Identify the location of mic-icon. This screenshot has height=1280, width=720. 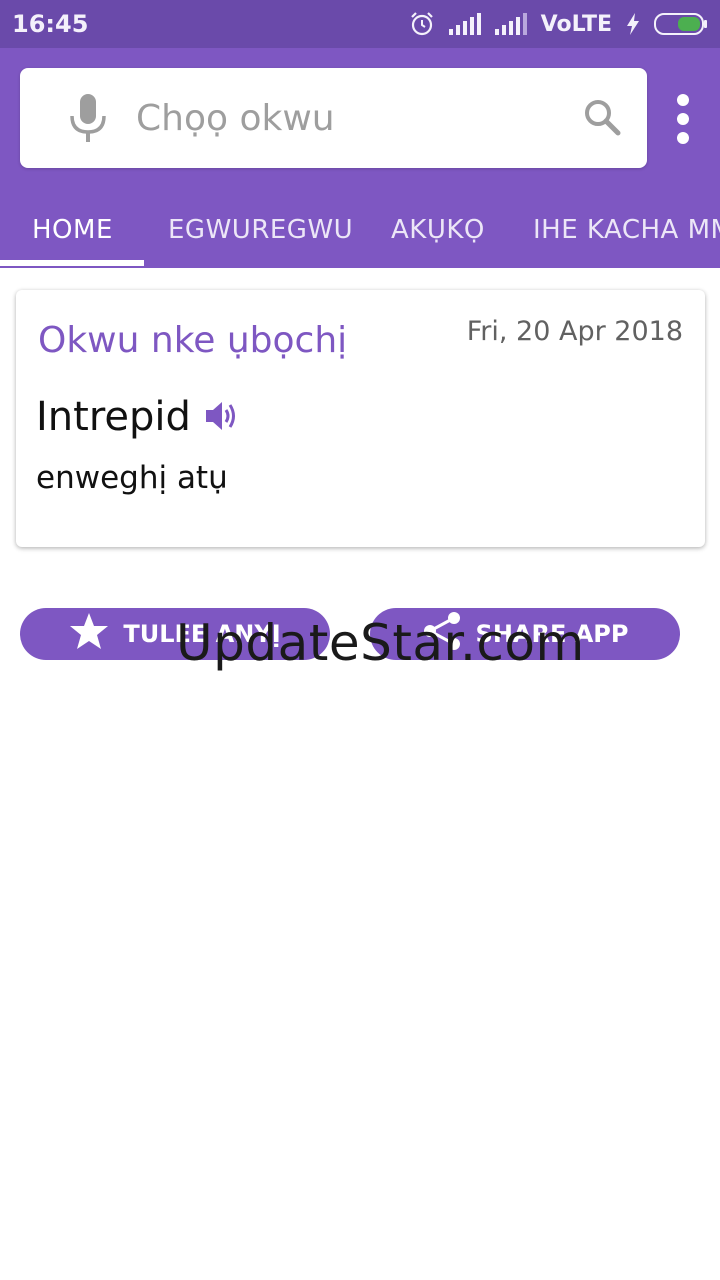
(88, 121).